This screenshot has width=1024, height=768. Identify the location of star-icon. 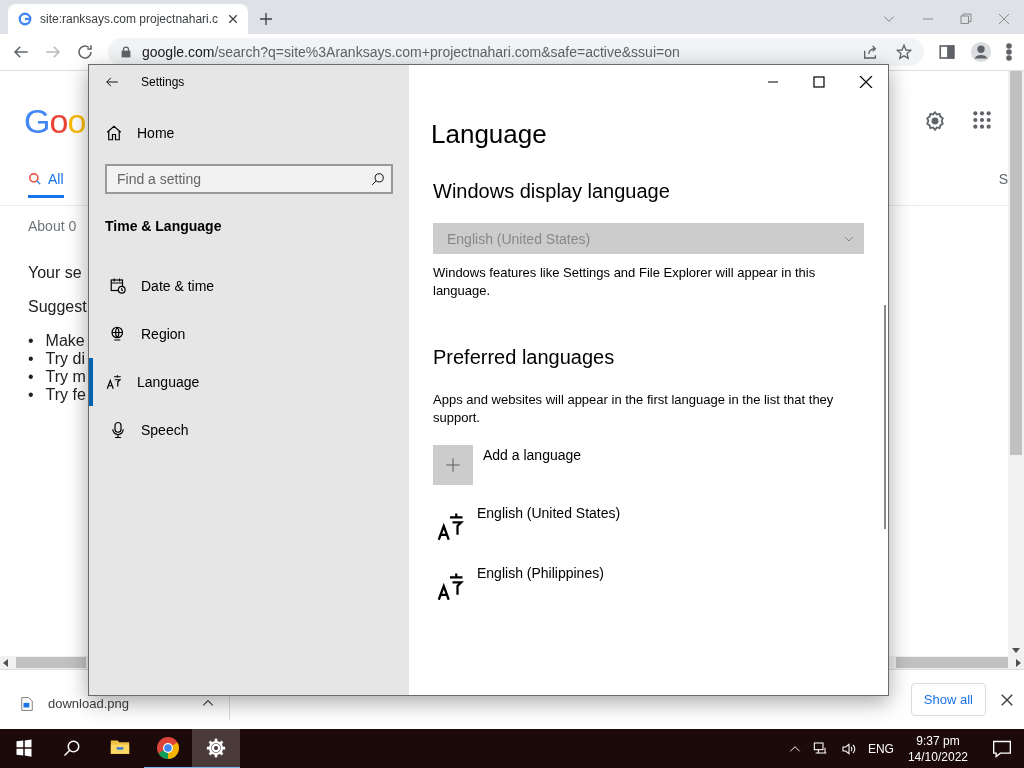
(904, 52).